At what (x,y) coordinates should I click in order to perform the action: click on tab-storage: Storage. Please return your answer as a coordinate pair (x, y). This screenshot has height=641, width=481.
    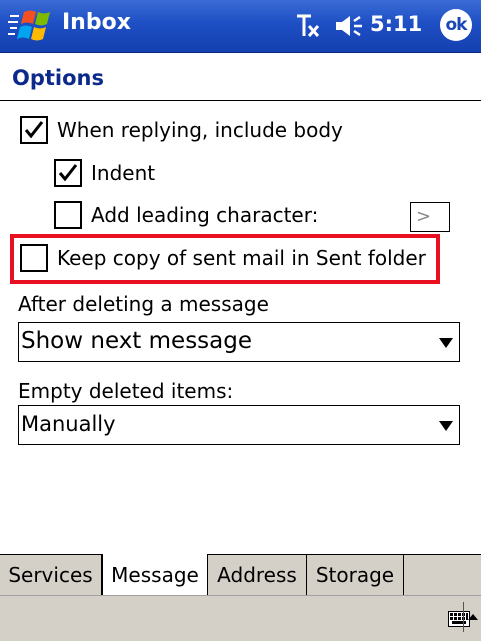
    Looking at the image, I should click on (355, 575).